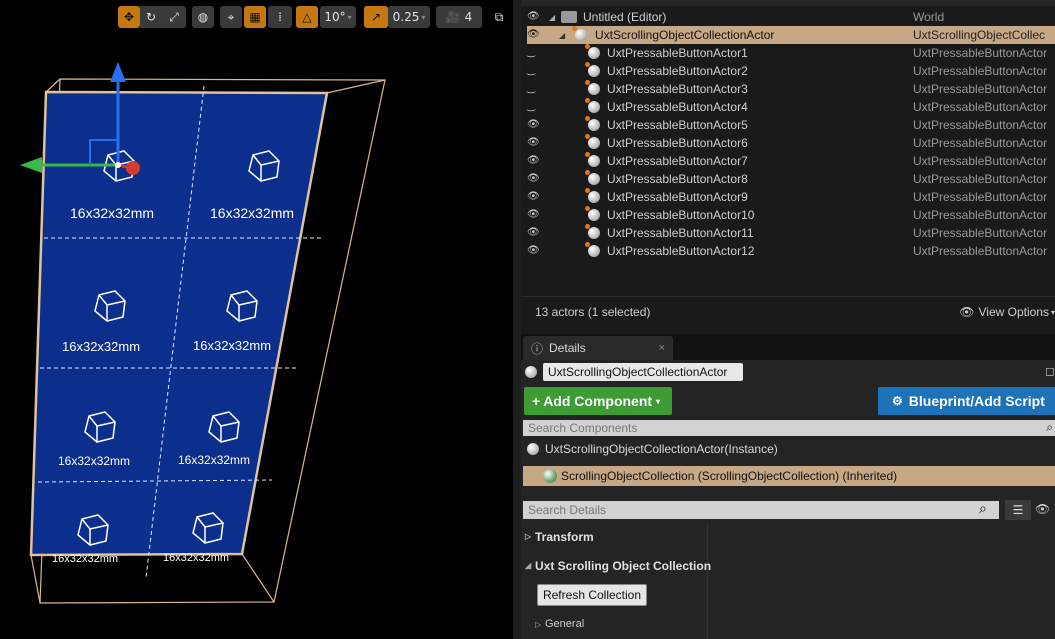 Image resolution: width=1055 pixels, height=639 pixels. What do you see at coordinates (788, 314) in the screenshot?
I see `outliner-footer: 13 actors (1 selected) 👁 View Options ▾` at bounding box center [788, 314].